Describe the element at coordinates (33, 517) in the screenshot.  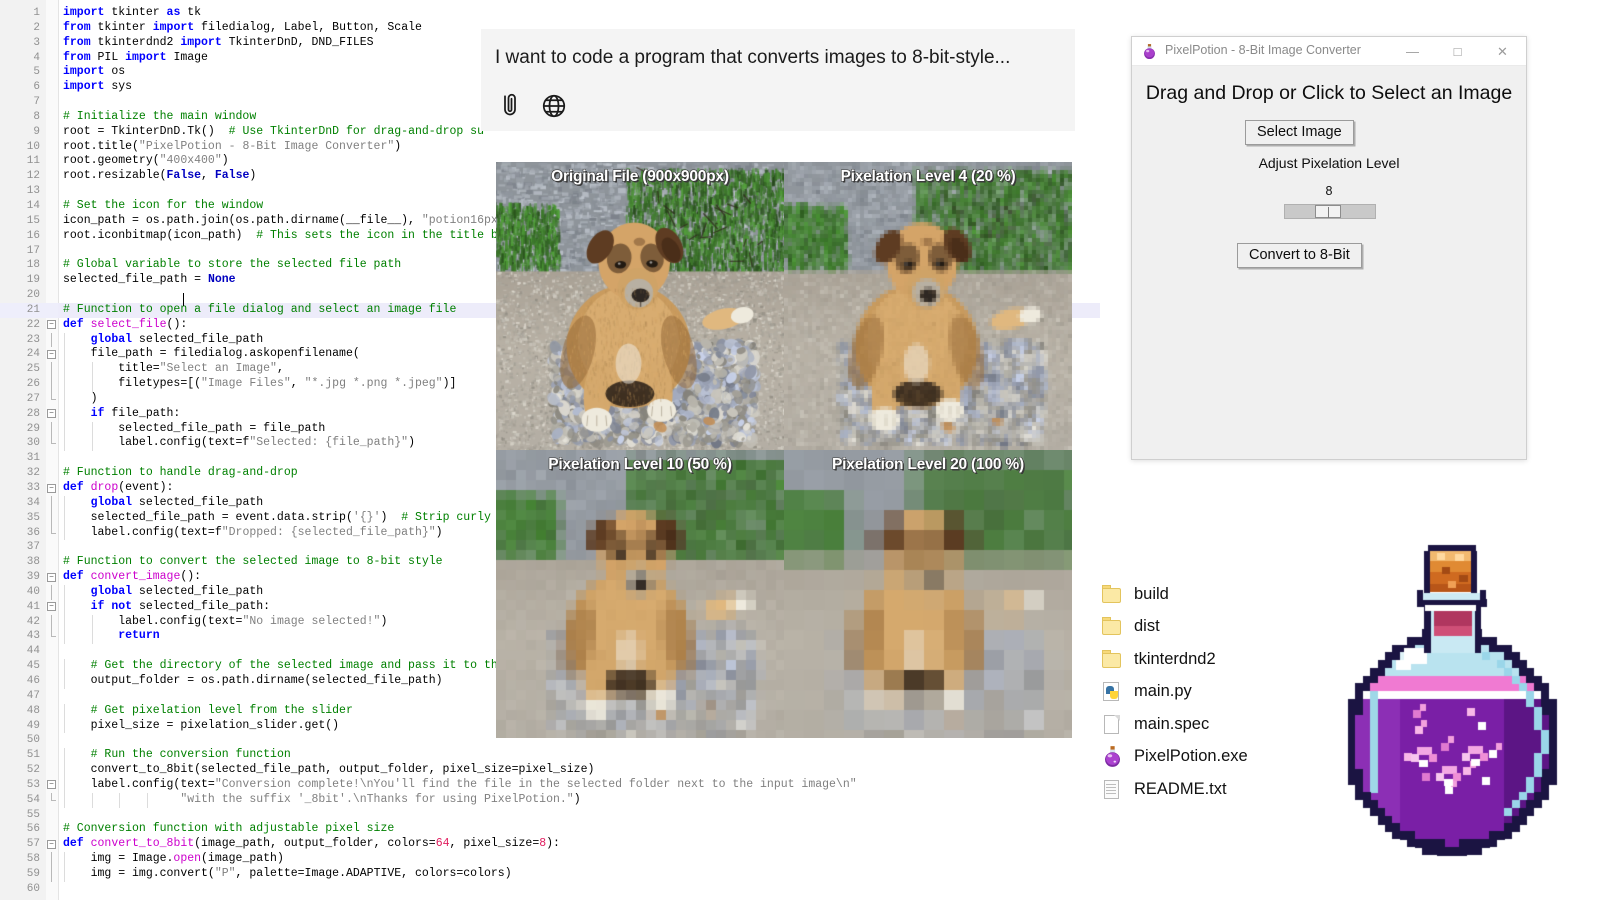
I see `line-number: 35` at that location.